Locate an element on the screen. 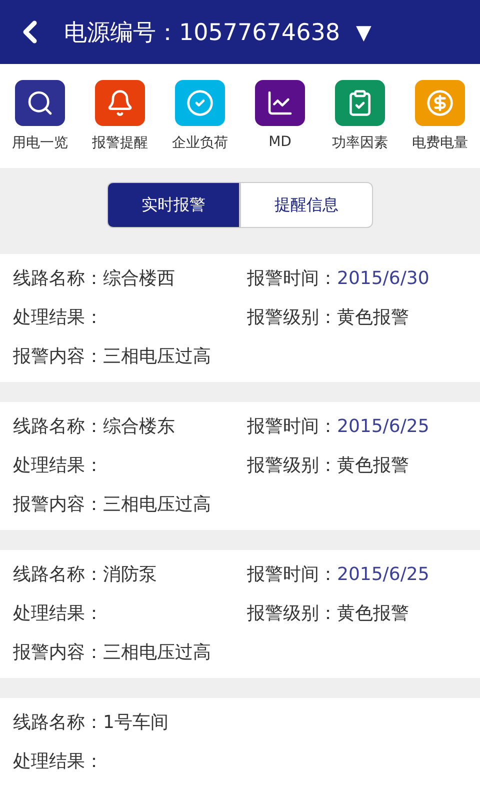 The width and height of the screenshot is (480, 800). field-value: 1号车间 is located at coordinates (135, 723).